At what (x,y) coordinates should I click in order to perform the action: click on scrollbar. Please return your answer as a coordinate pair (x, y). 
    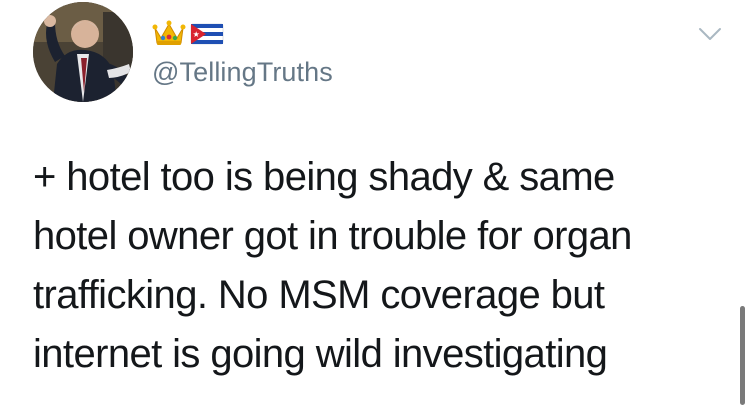
    Looking at the image, I should click on (742, 355).